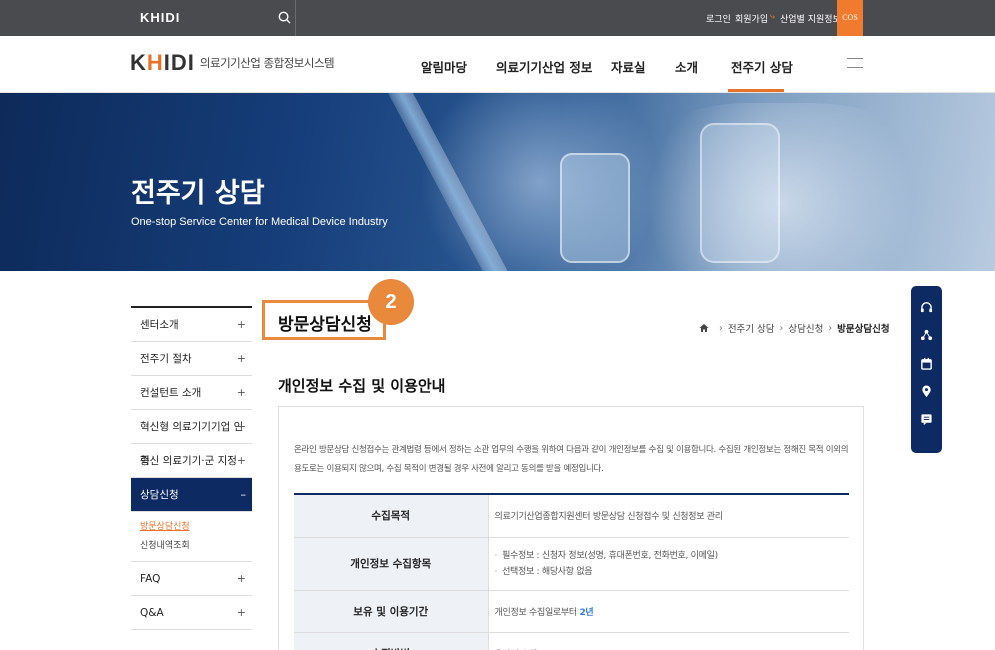 This screenshot has width=995, height=650. I want to click on sidebar-subitem-history: 신청내역조회, so click(196, 546).